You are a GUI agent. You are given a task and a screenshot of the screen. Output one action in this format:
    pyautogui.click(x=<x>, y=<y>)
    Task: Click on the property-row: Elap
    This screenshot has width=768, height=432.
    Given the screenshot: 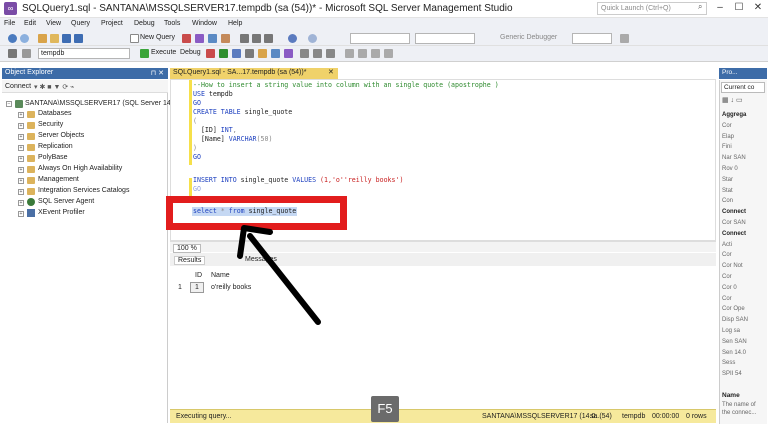 What is the action you would take?
    pyautogui.click(x=728, y=137)
    